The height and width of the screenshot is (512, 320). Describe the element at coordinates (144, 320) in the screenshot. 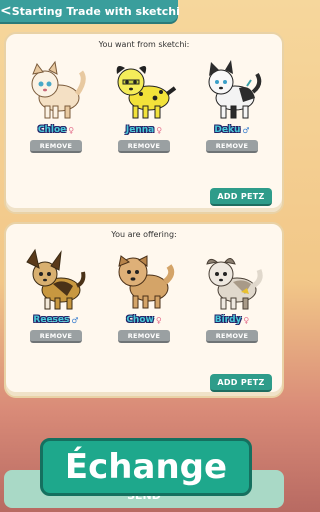

I see `pet-name: Chow ♀` at that location.